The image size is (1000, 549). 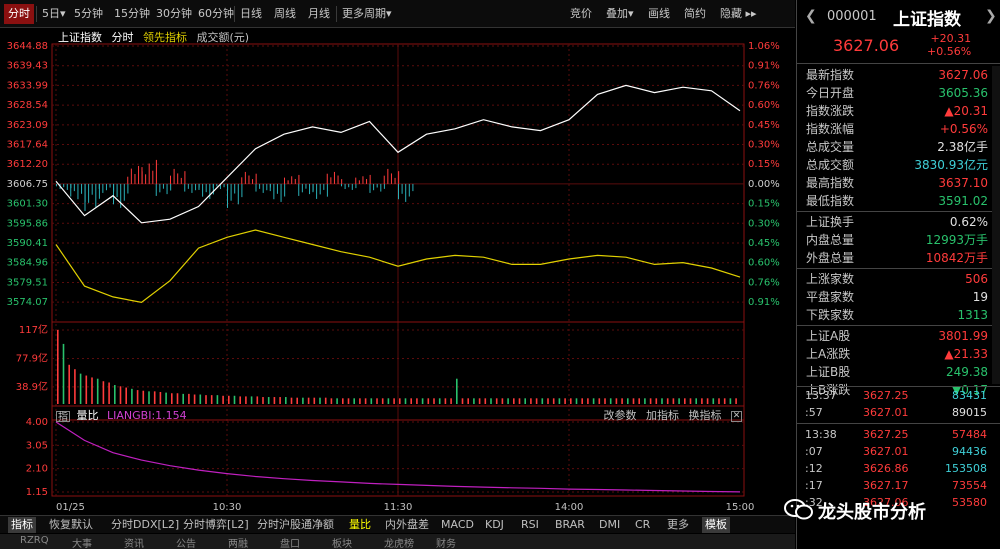 I want to click on scrollbar, so click(x=996, y=225).